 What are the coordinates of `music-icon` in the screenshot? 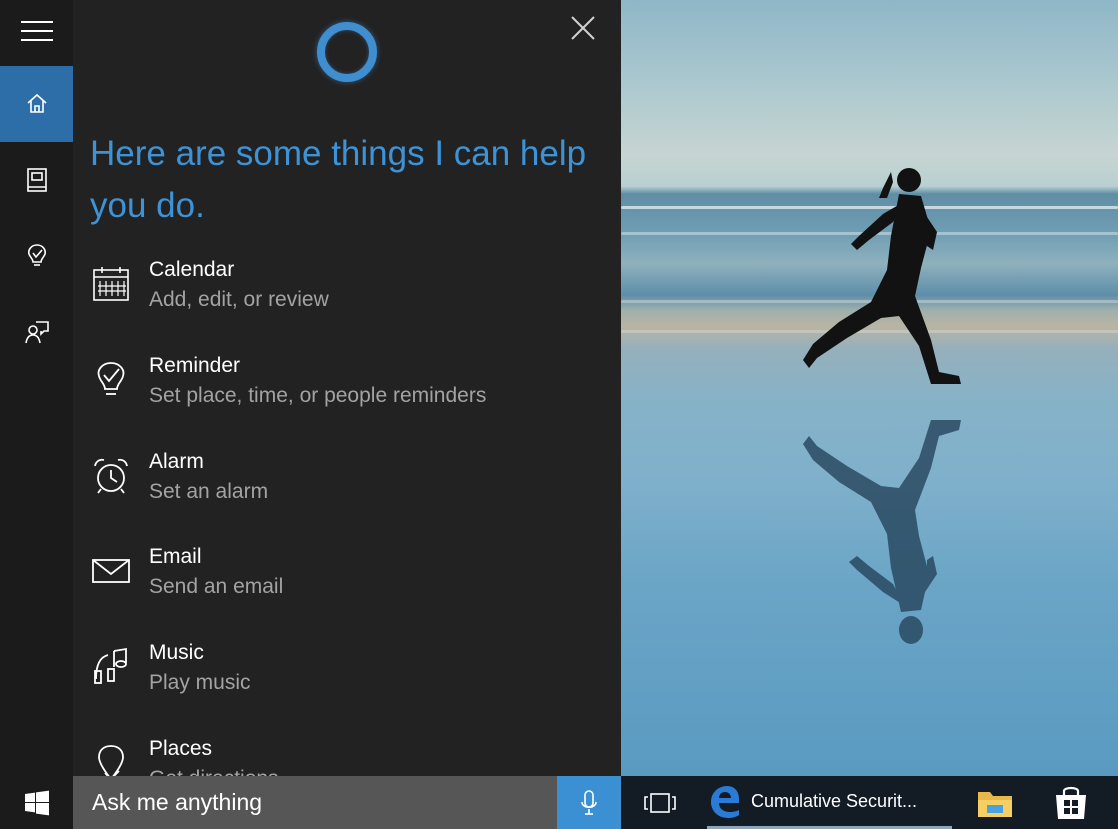 It's located at (111, 667).